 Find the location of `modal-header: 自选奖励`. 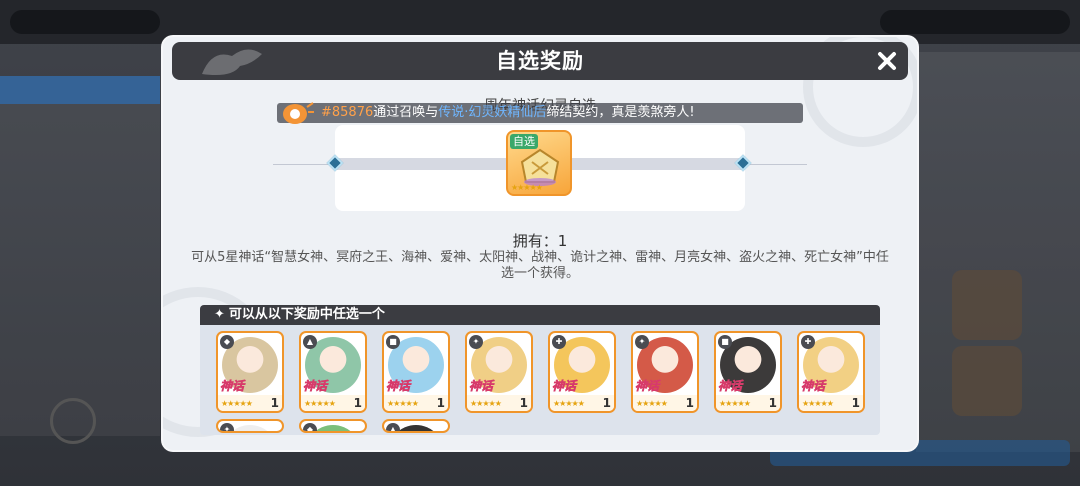

modal-header: 自选奖励 is located at coordinates (540, 61).